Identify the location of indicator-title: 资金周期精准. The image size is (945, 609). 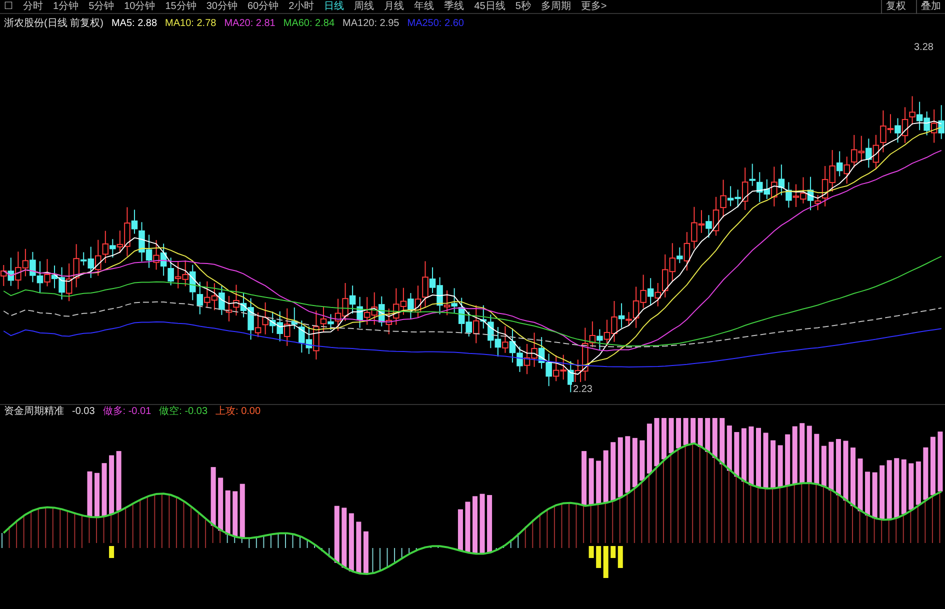
(34, 411).